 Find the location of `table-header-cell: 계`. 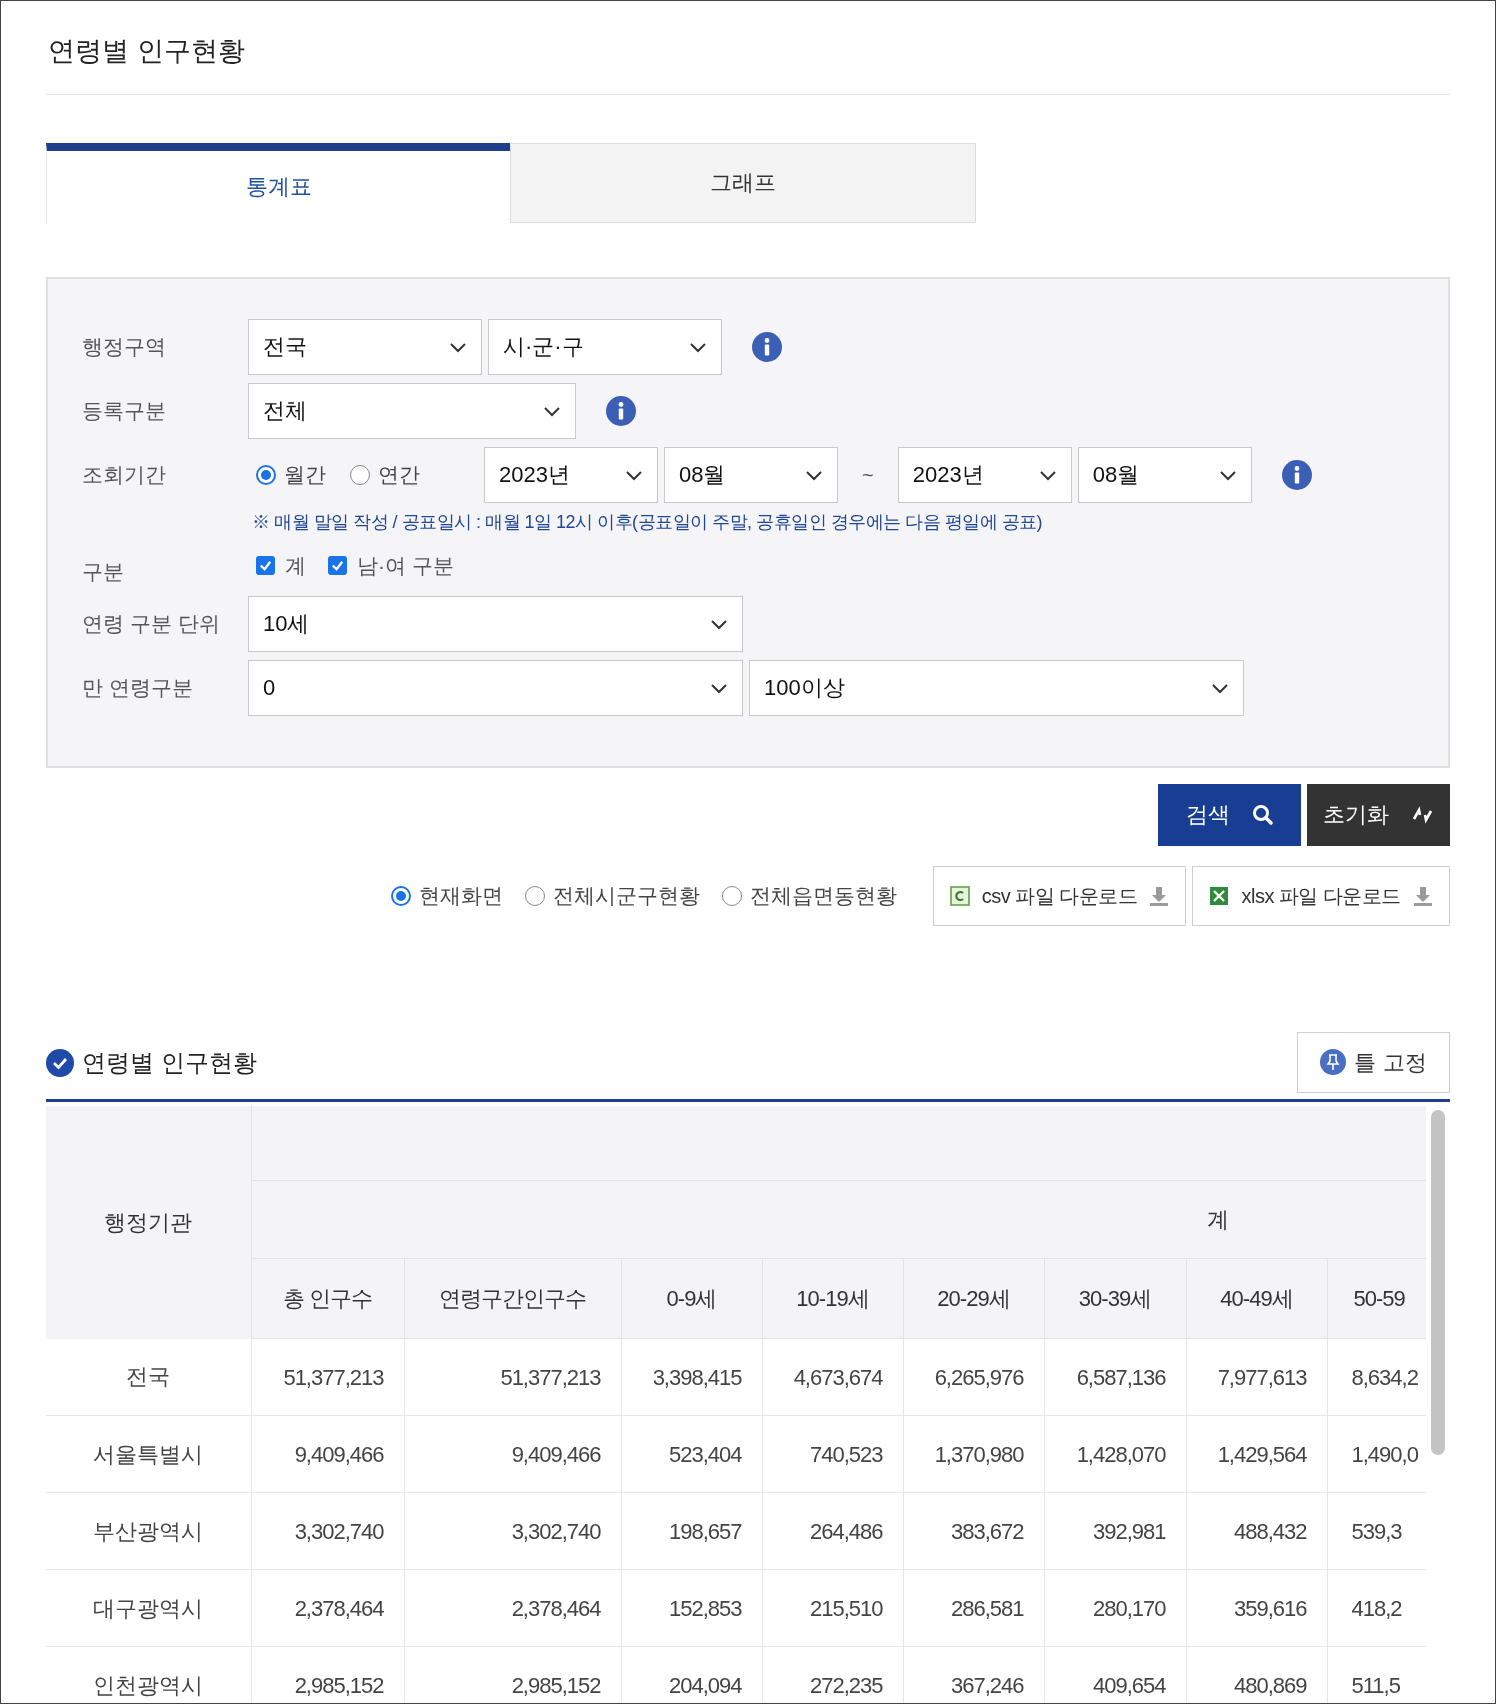

table-header-cell: 계 is located at coordinates (1217, 1219).